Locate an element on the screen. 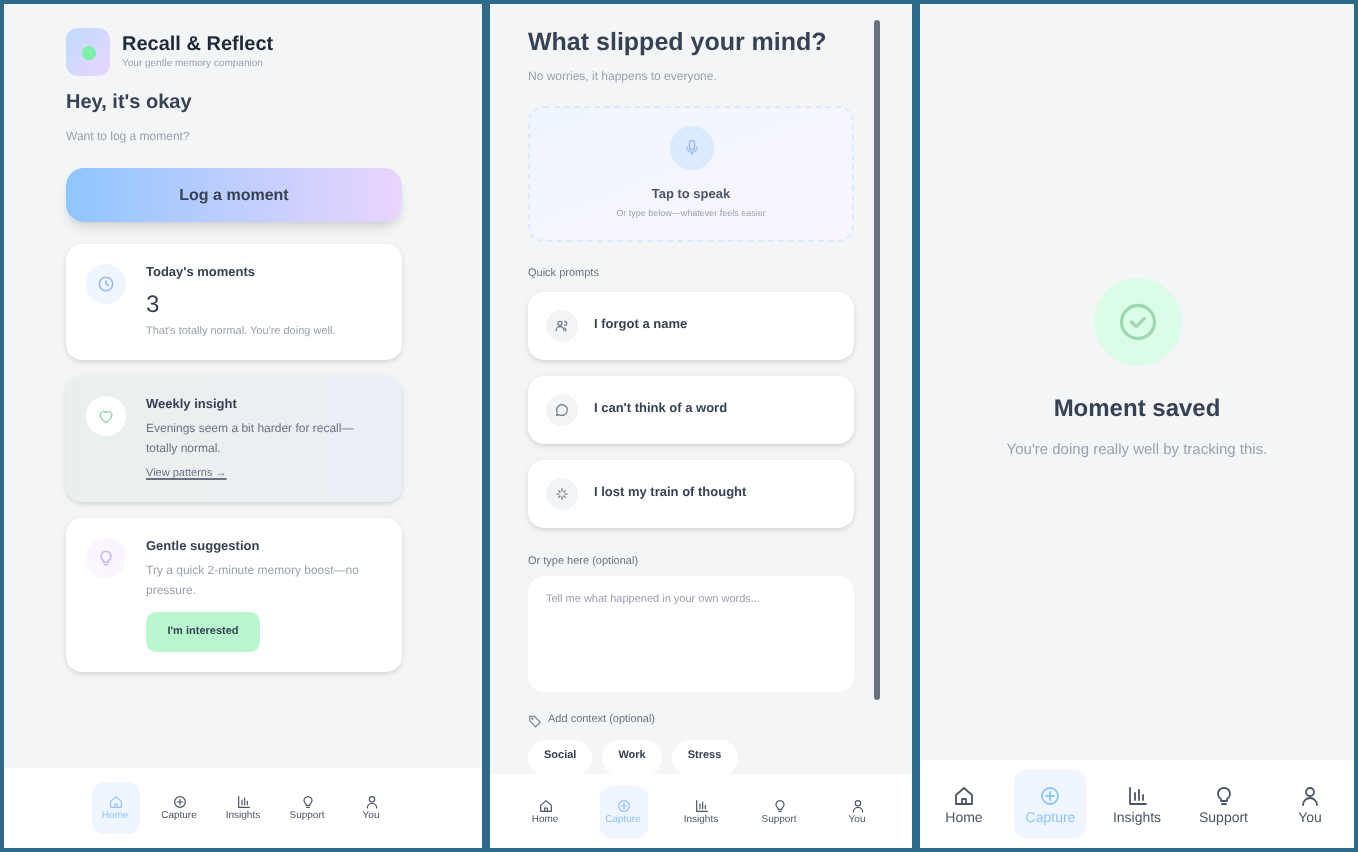 The image size is (1358, 852). speech-bubble-icon is located at coordinates (562, 410).